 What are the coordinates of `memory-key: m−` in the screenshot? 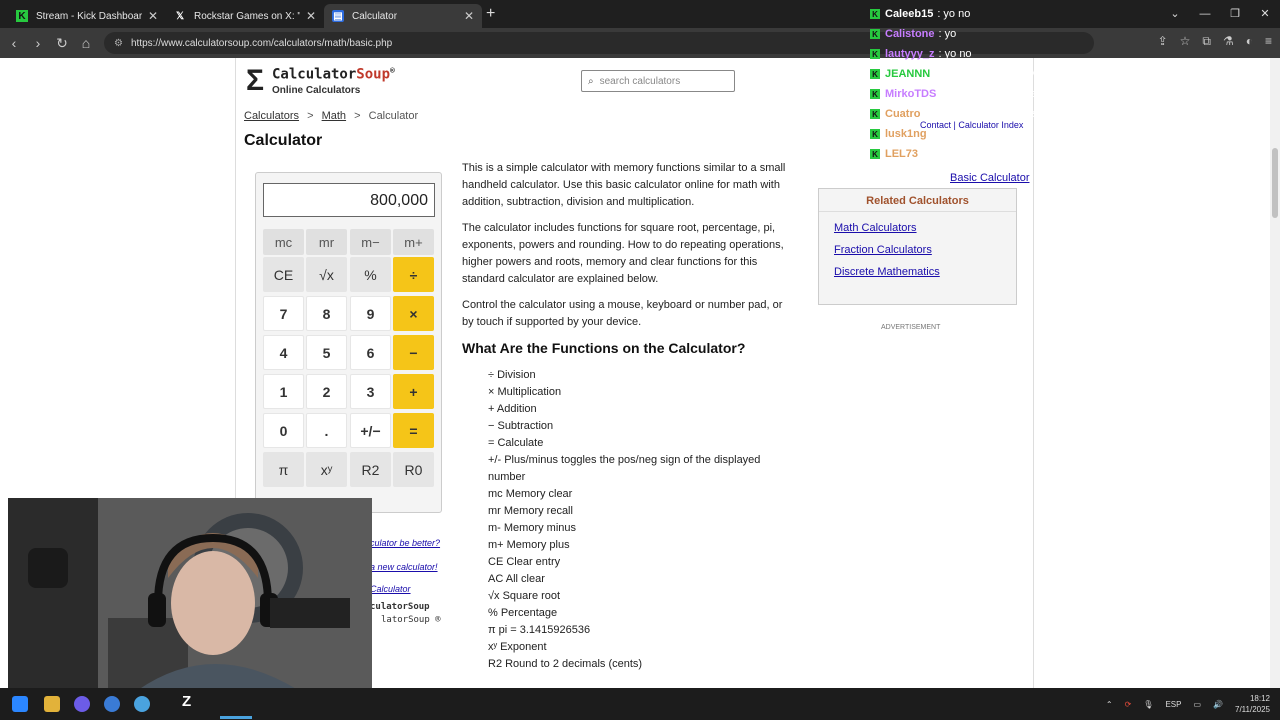 It's located at (370, 242).